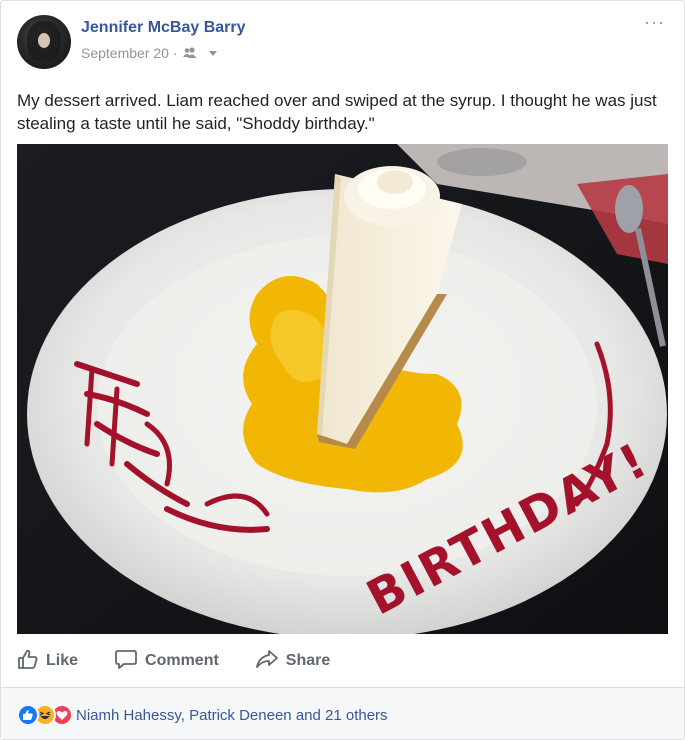  Describe the element at coordinates (28, 715) in the screenshot. I see `like-reaction-icon` at that location.